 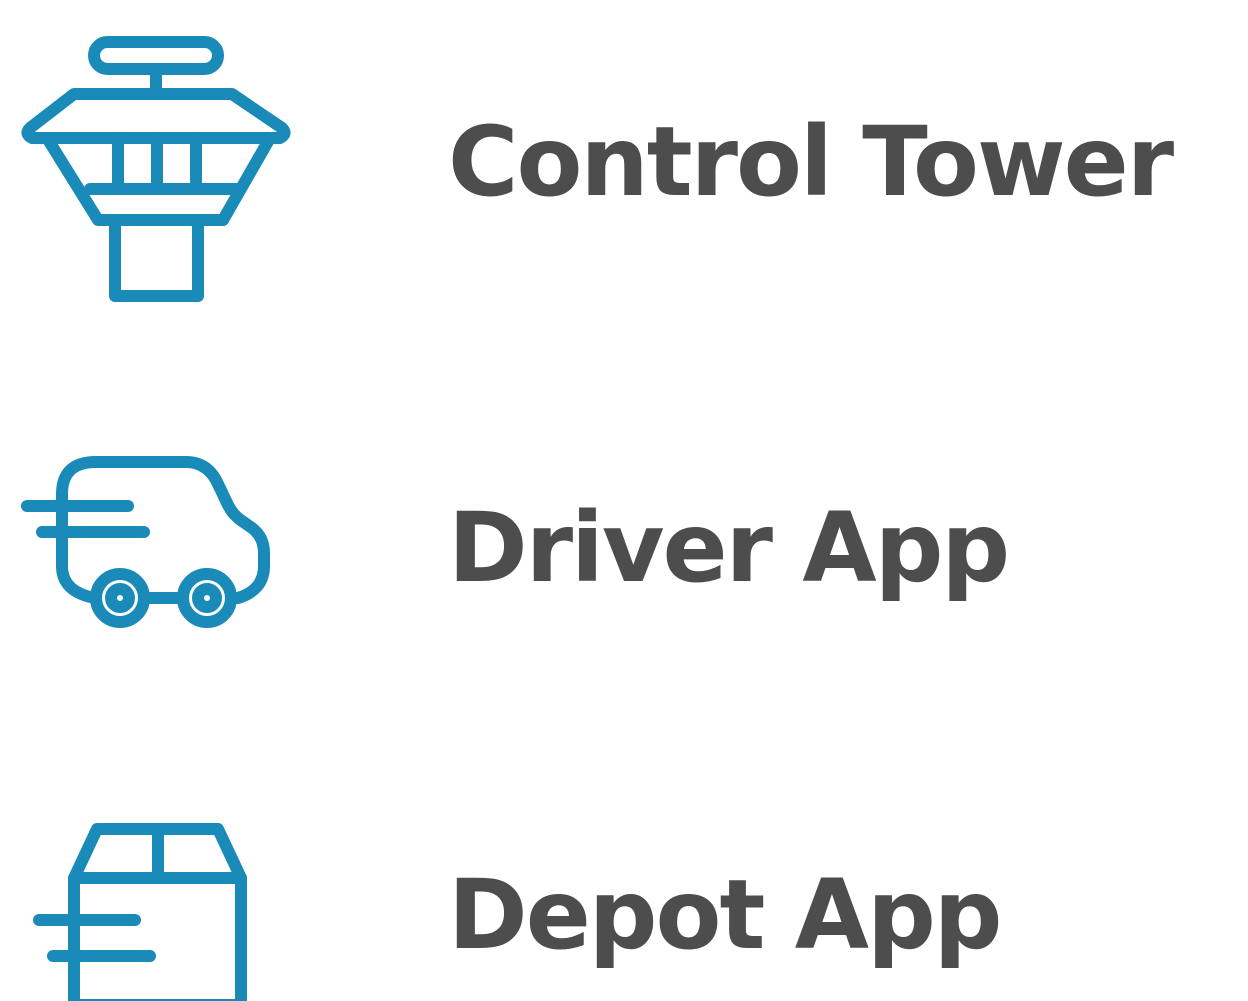 What do you see at coordinates (725, 915) in the screenshot?
I see `depot-app-label: Depot App` at bounding box center [725, 915].